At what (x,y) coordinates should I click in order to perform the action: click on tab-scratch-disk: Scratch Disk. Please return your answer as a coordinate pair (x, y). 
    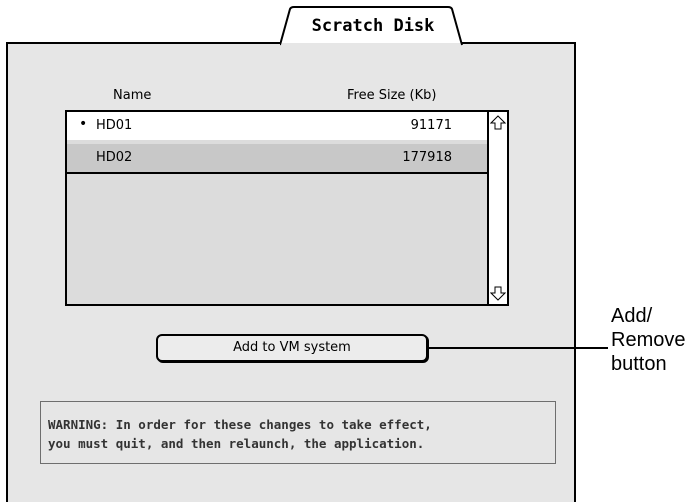
    Looking at the image, I should click on (373, 26).